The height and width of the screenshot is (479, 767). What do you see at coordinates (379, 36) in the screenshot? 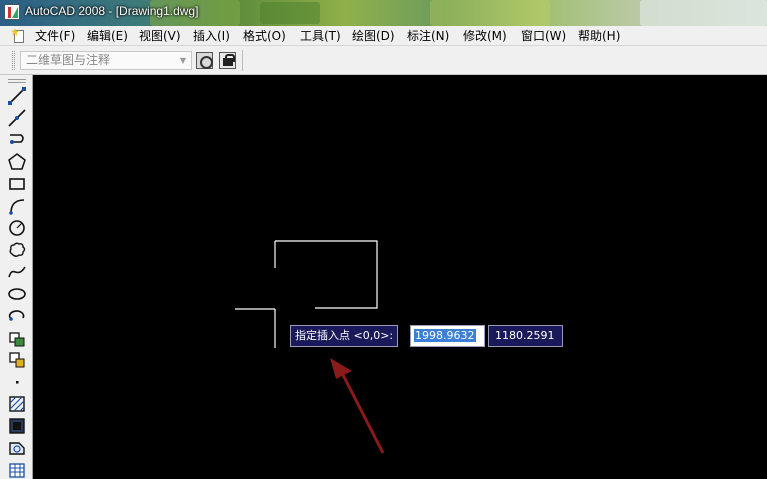
I see `menu-draw: 绘图(D)` at bounding box center [379, 36].